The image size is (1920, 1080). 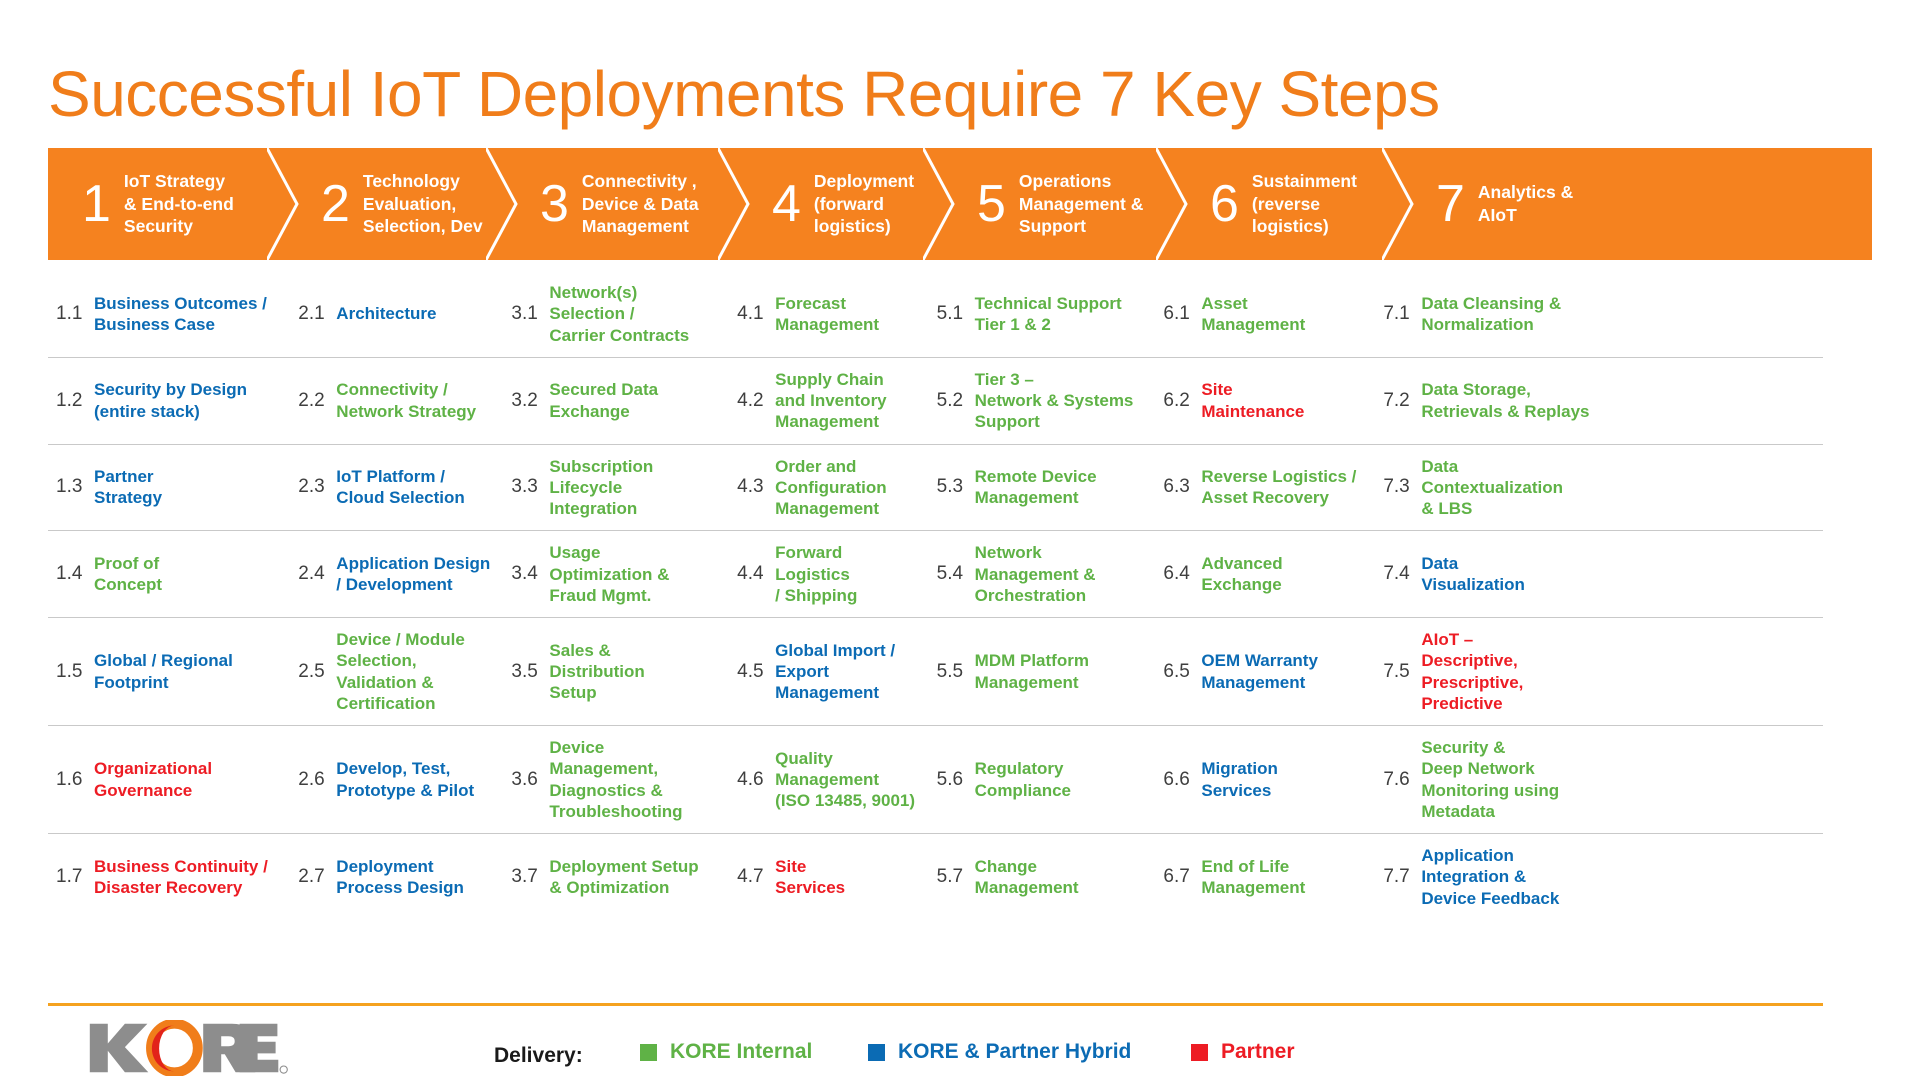 I want to click on cell-number: 2.6, so click(x=311, y=779).